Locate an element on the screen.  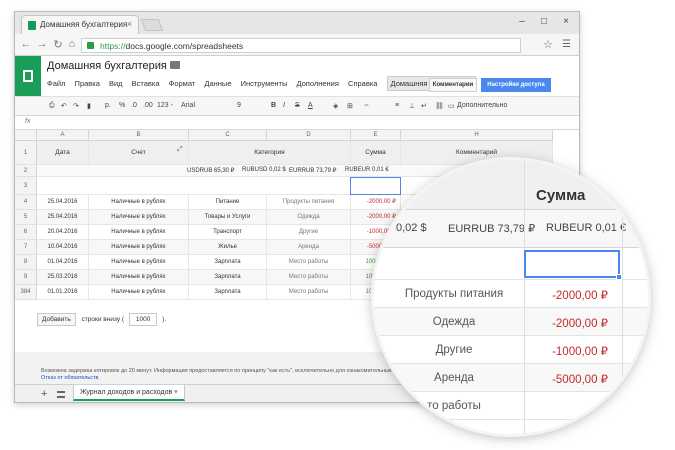
column-header-a: A is located at coordinates (63, 135).